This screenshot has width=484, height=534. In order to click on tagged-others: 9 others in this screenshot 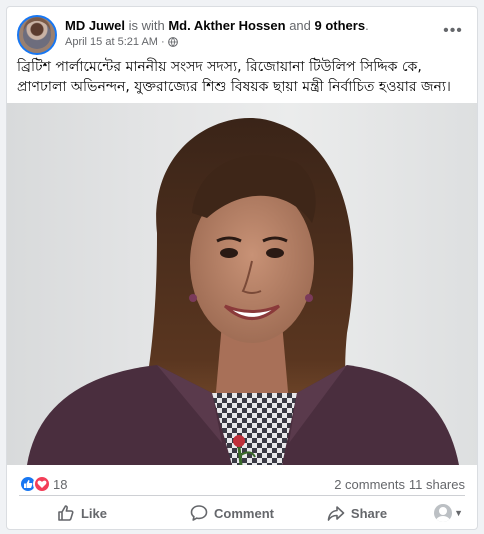, I will do `click(340, 25)`.